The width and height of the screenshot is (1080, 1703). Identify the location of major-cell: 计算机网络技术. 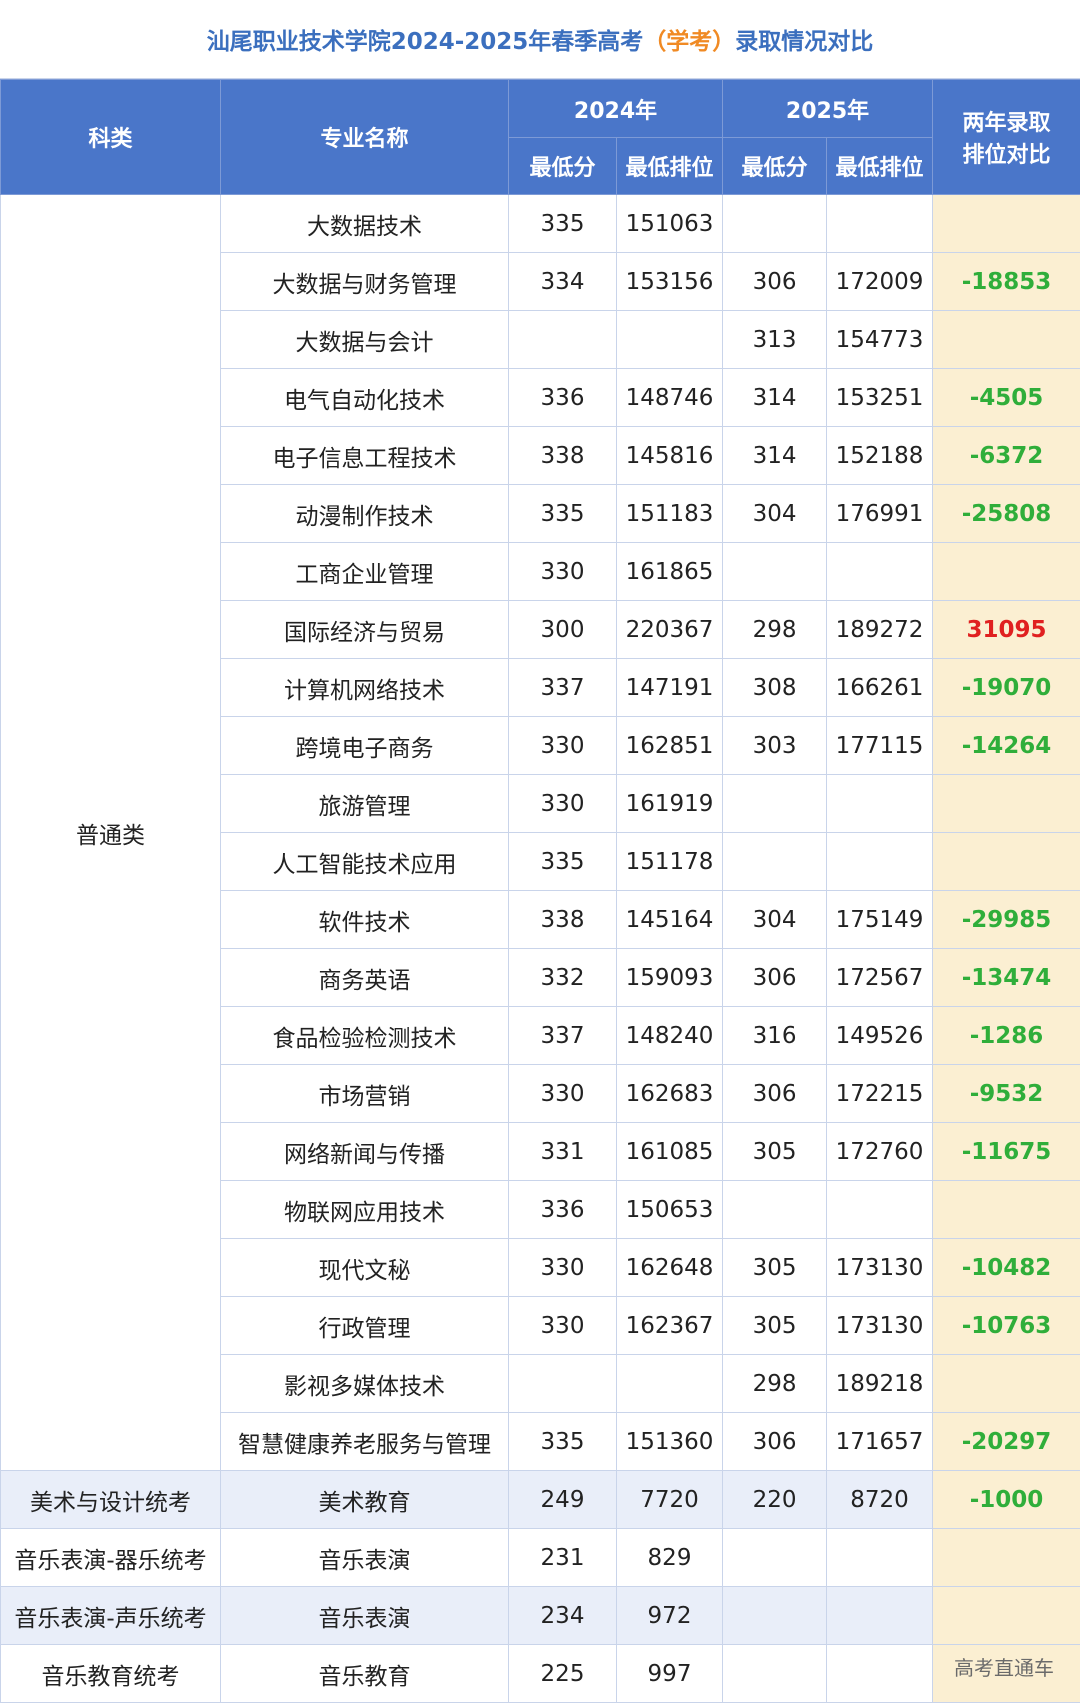
(364, 687).